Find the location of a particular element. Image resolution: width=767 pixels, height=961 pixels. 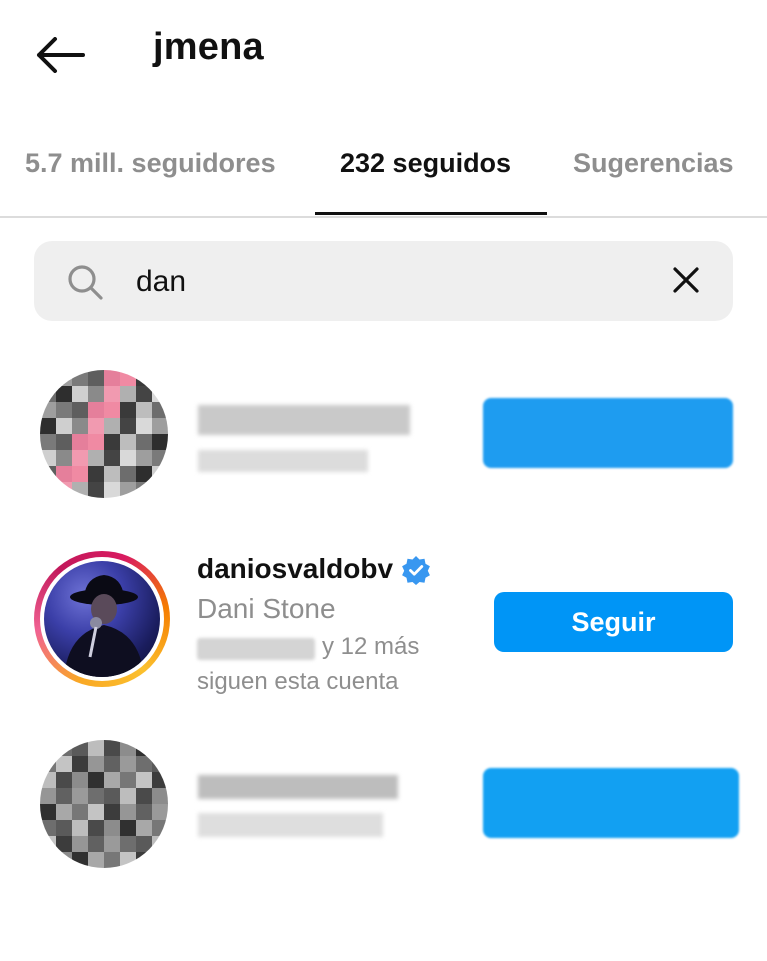

mutual-followers-text: siguen esta cuenta is located at coordinates (298, 681).